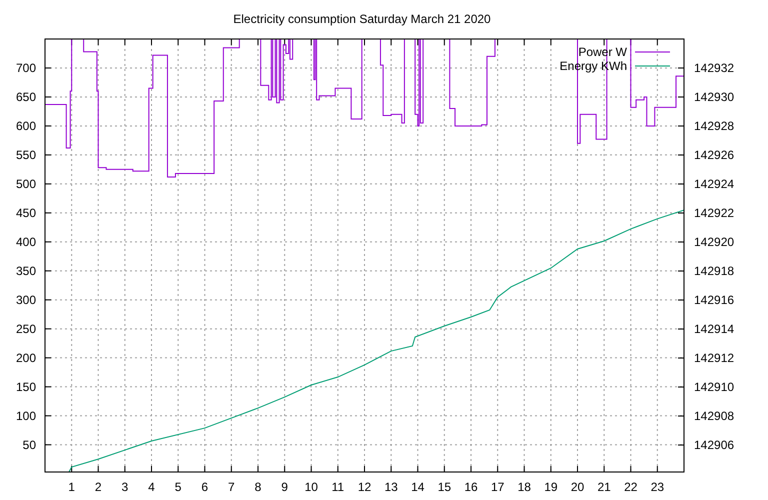 This screenshot has height=500, width=768. What do you see at coordinates (714, 445) in the screenshot?
I see `y-axis-label: 142906` at bounding box center [714, 445].